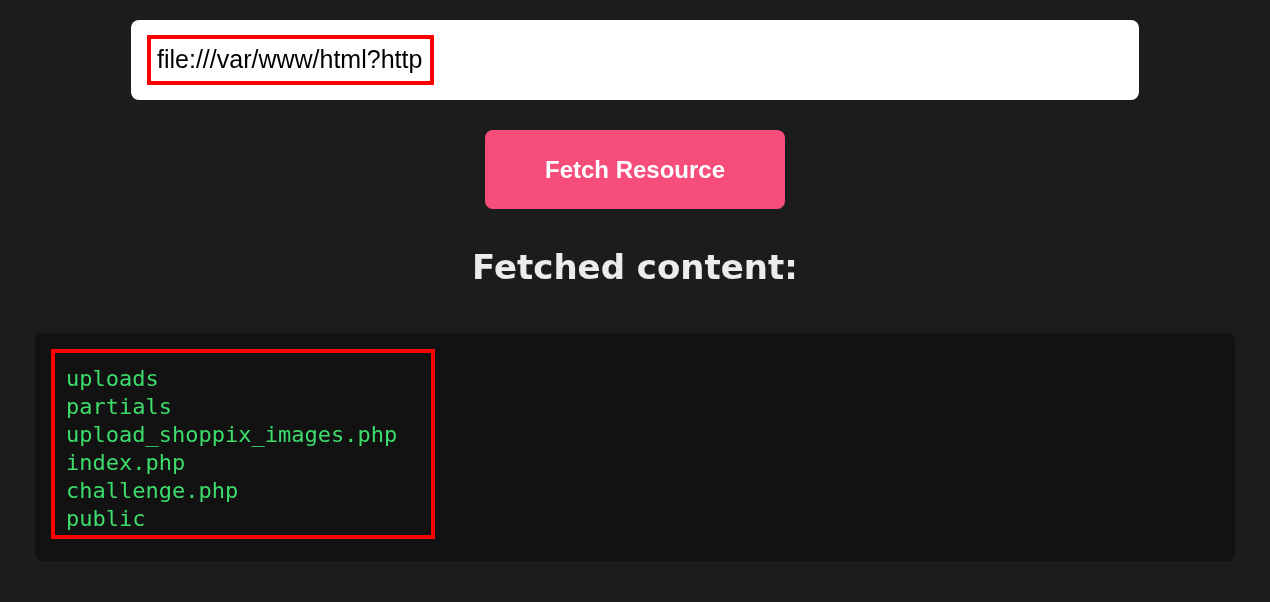 This screenshot has height=602, width=1270. What do you see at coordinates (153, 491) in the screenshot?
I see `output-line: challenge.php` at bounding box center [153, 491].